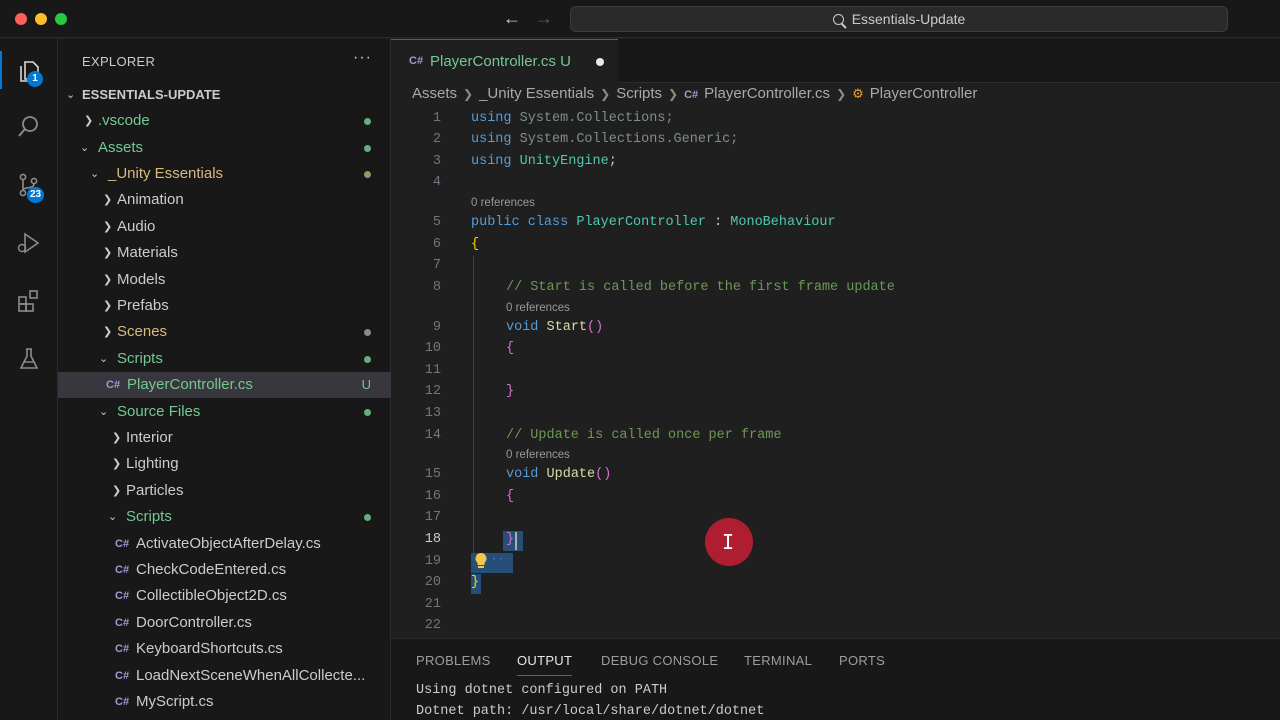 The width and height of the screenshot is (1280, 720). Describe the element at coordinates (862, 660) in the screenshot. I see `tab-ports: PORTS` at that location.